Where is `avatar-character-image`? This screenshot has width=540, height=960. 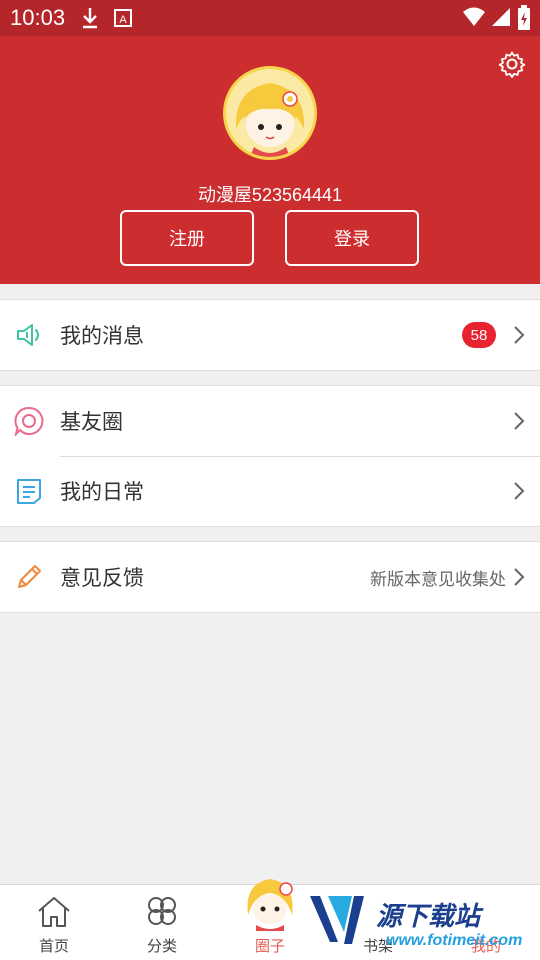
avatar-character-image is located at coordinates (270, 113).